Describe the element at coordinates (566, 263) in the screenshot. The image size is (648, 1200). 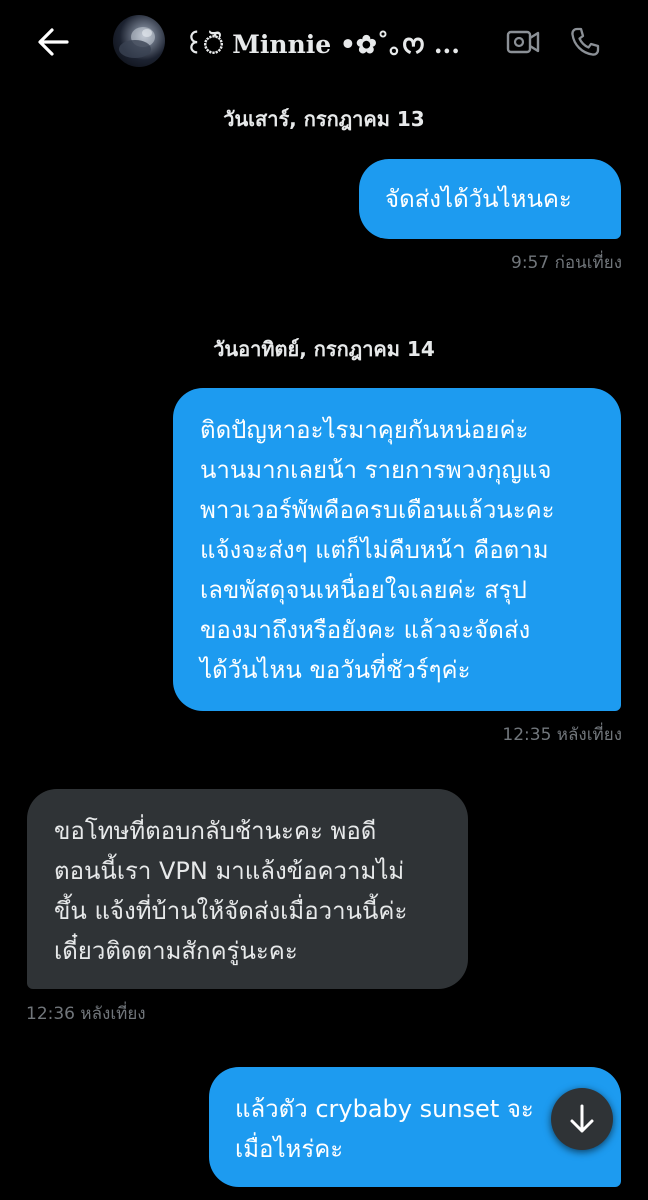
I see `message-timestamp: 9:57 ก่อนเที่ยง` at that location.